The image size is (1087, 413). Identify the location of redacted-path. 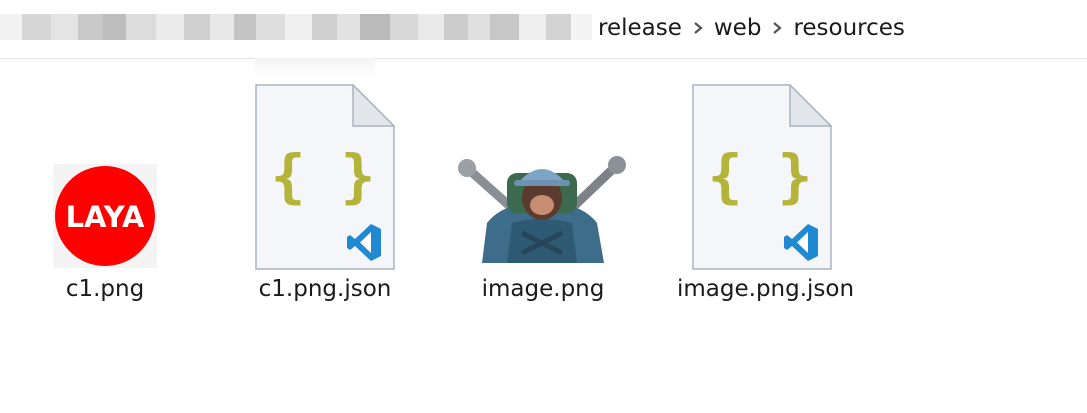
(296, 27).